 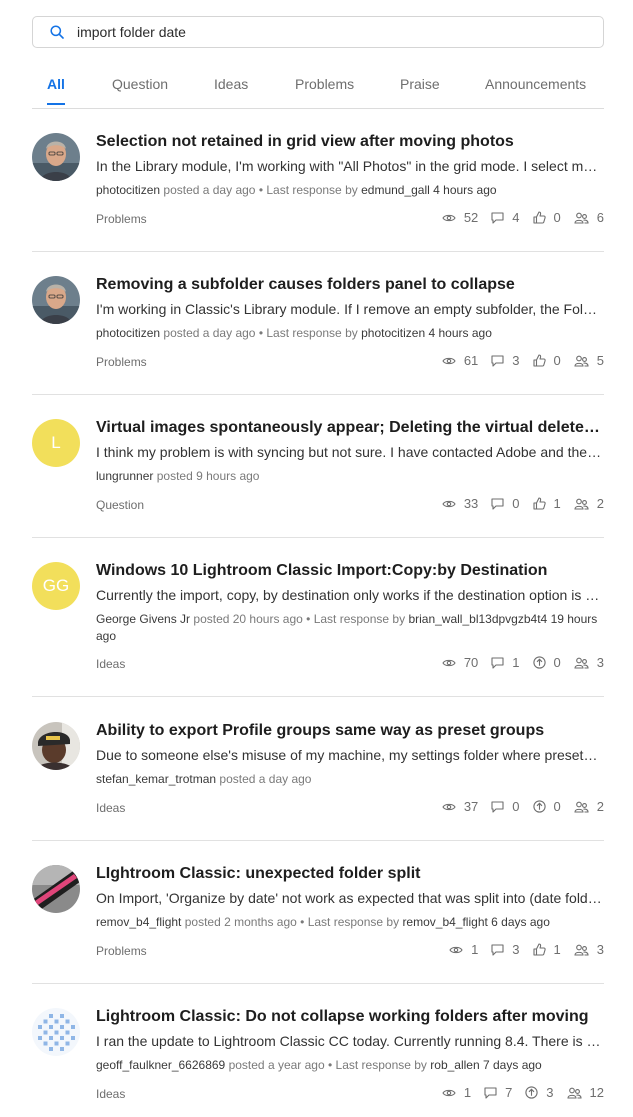 What do you see at coordinates (516, 662) in the screenshot?
I see `replies-count: 1` at bounding box center [516, 662].